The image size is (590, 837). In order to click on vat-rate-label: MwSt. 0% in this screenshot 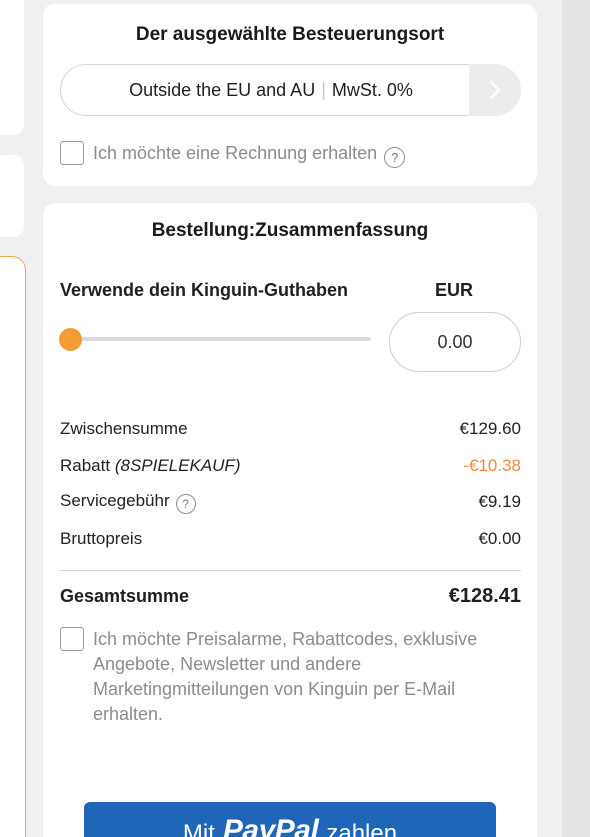, I will do `click(372, 89)`.